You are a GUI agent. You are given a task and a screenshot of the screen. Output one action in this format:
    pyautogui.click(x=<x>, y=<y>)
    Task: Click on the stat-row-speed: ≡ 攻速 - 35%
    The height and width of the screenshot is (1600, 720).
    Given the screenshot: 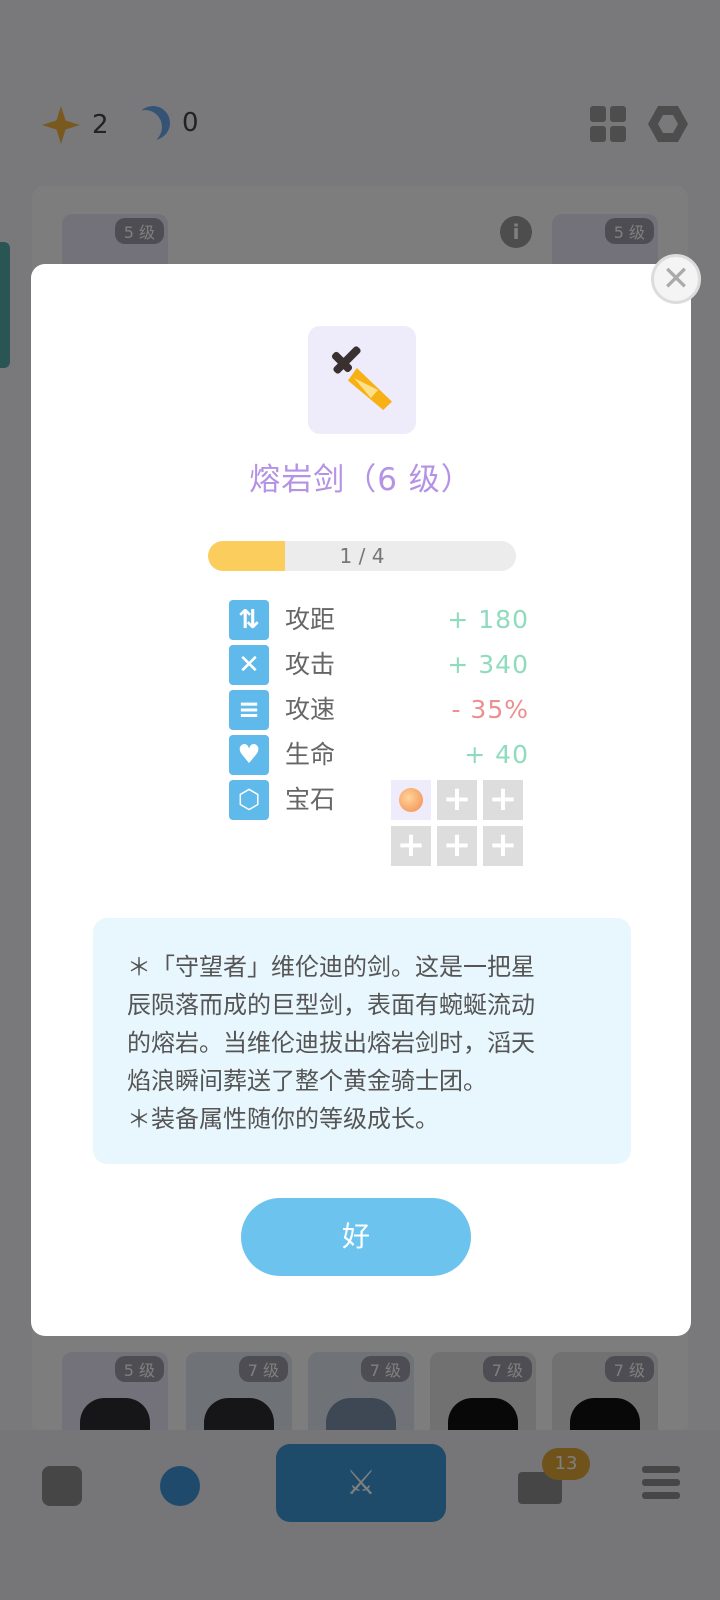 What is the action you would take?
    pyautogui.click(x=379, y=710)
    